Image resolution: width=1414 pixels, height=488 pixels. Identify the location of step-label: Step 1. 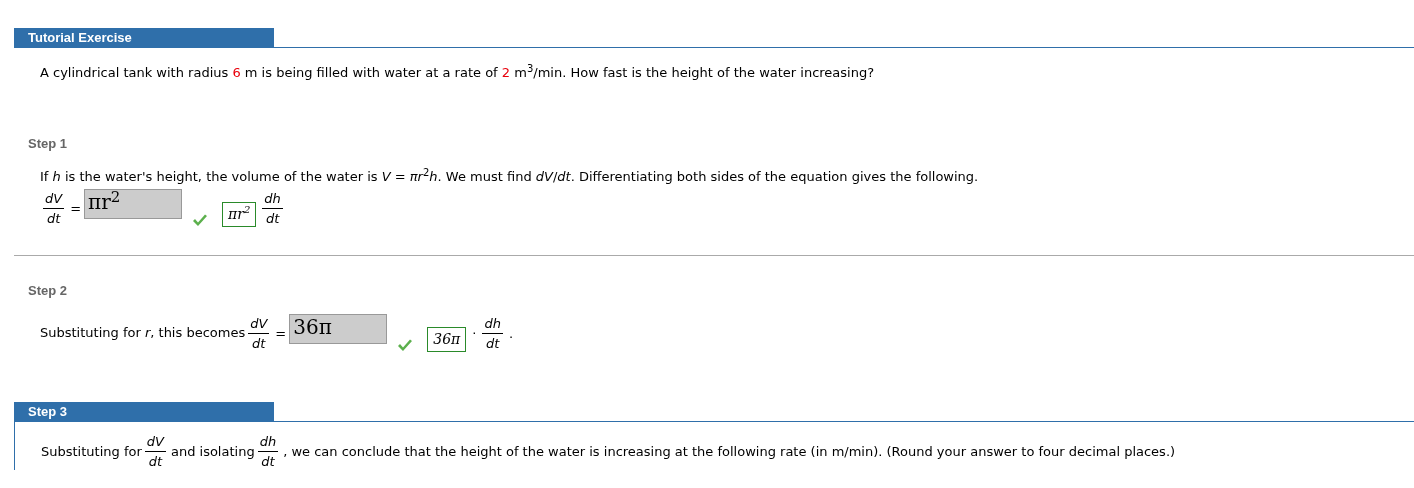
(48, 143).